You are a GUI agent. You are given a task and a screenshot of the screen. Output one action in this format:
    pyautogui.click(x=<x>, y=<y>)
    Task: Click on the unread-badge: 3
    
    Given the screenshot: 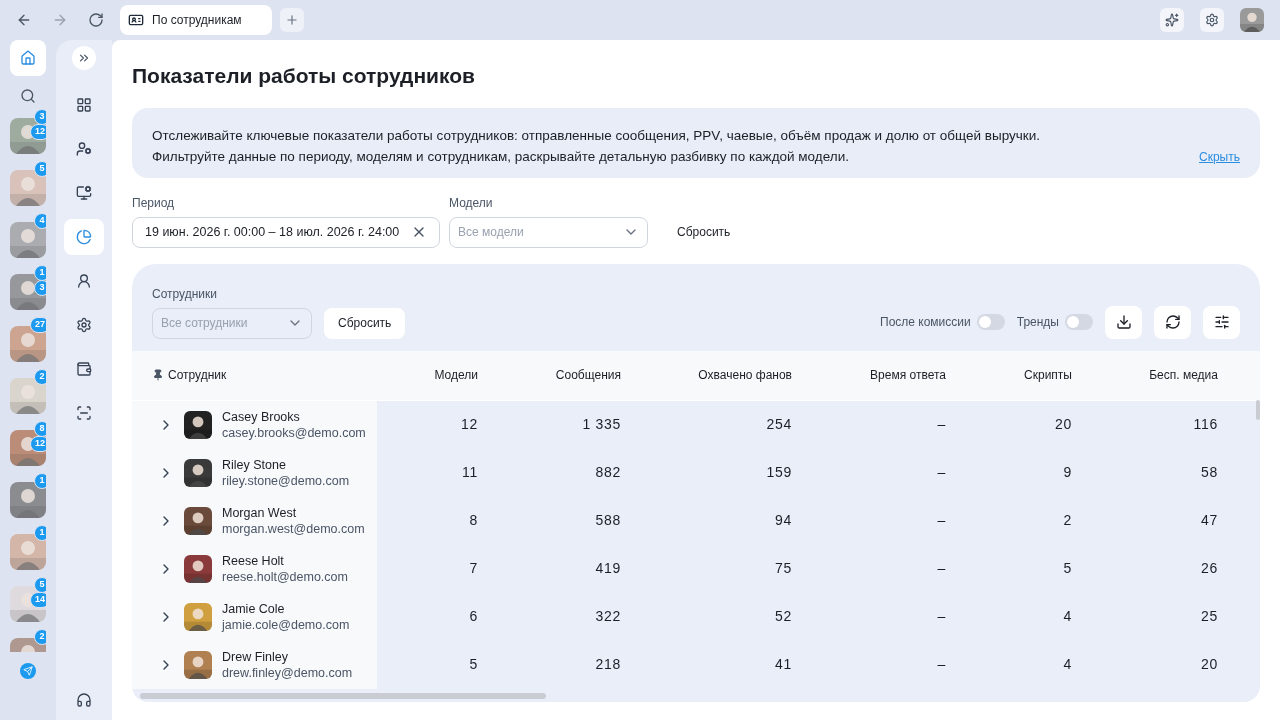 What is the action you would take?
    pyautogui.click(x=40, y=117)
    